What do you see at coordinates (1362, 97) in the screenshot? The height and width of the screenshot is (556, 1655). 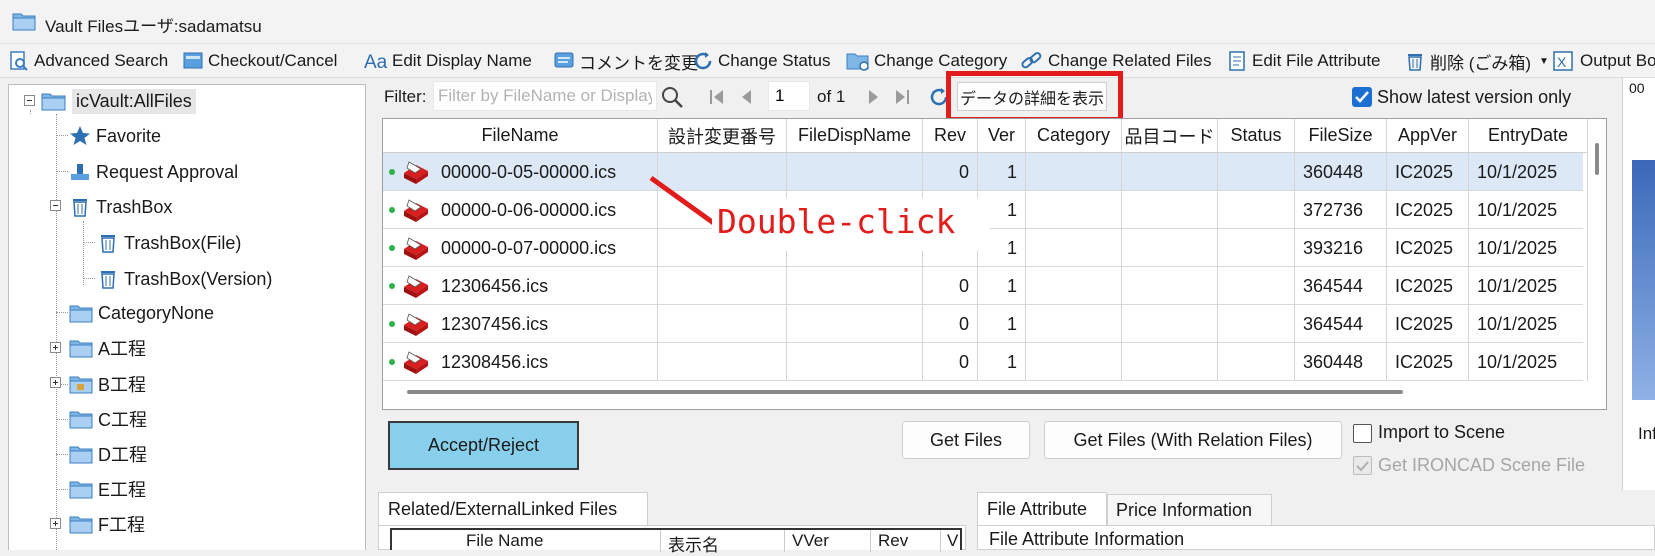 I see `show-latest-checkbox` at bounding box center [1362, 97].